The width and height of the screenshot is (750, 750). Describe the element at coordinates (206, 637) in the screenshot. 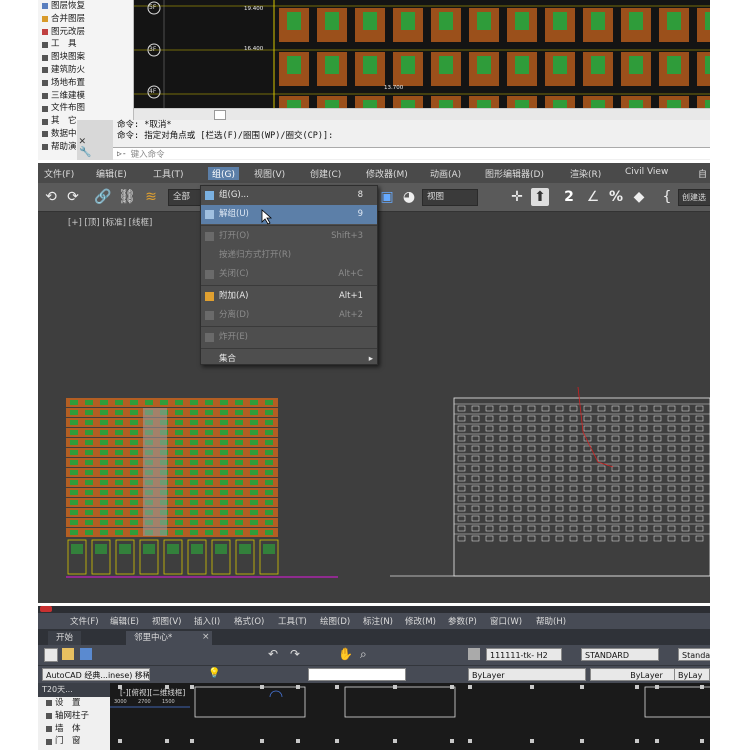

I see `close-tab-icon: ×` at that location.